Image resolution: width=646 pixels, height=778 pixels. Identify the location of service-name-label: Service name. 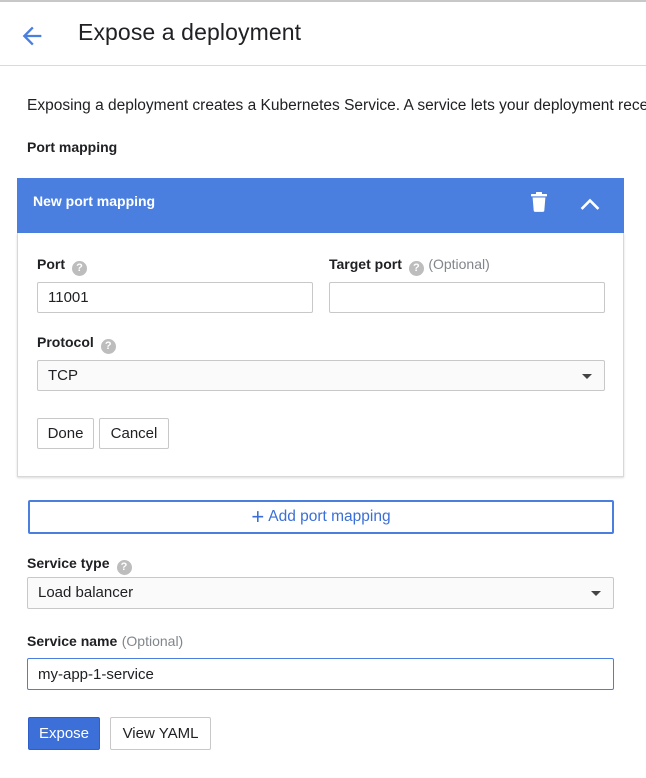
(72, 641).